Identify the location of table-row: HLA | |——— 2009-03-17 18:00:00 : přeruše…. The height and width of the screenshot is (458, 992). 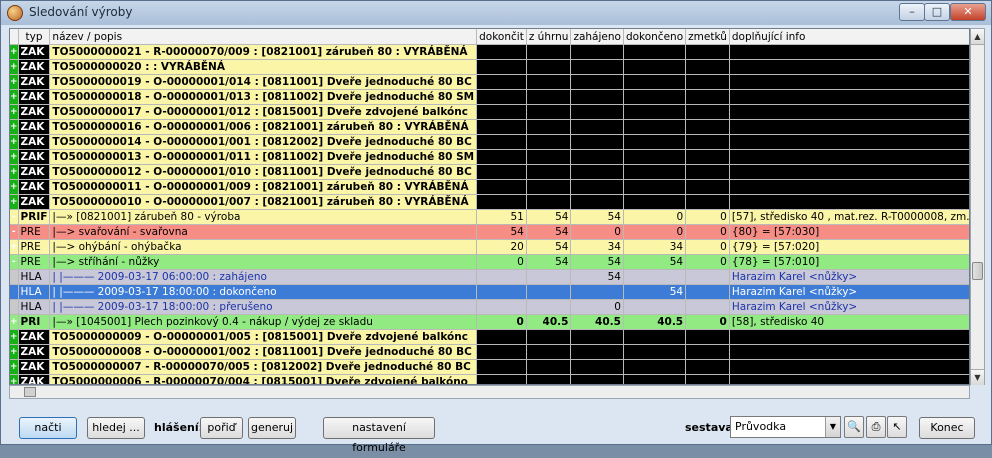
(489, 307).